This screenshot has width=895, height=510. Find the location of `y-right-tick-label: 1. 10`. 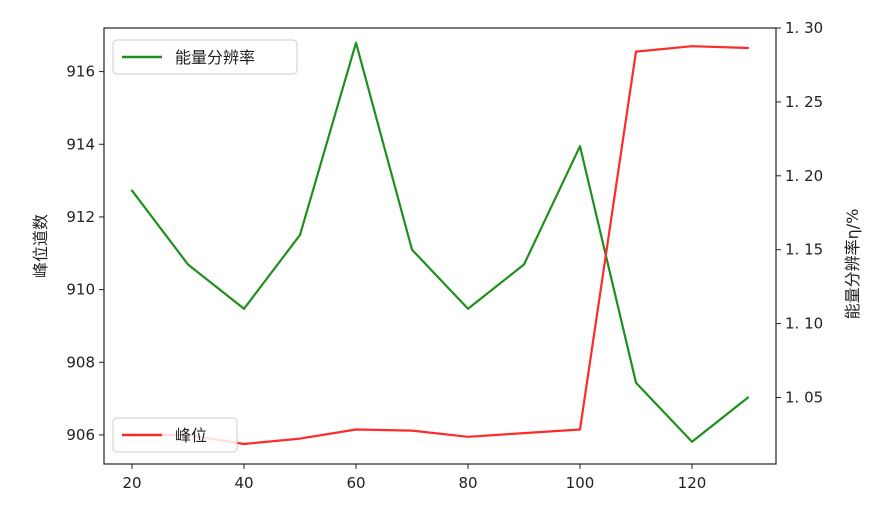

y-right-tick-label: 1. 10 is located at coordinates (804, 324).